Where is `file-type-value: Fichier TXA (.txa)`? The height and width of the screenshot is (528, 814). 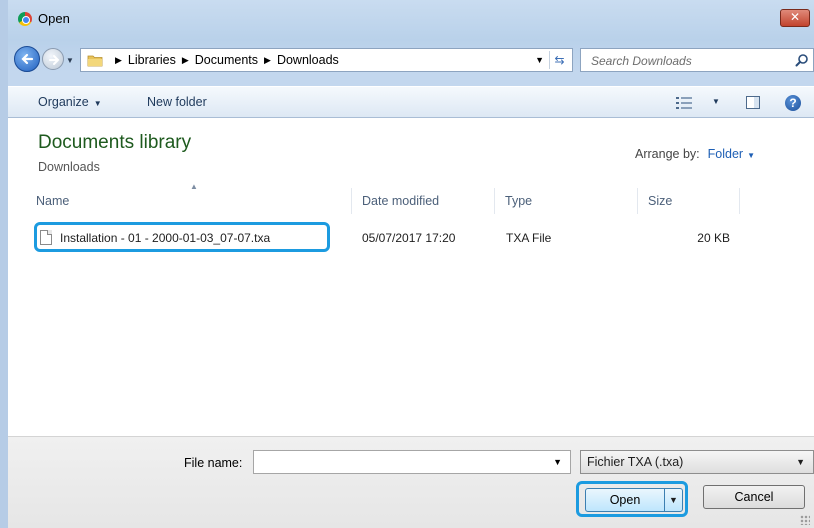
file-type-value: Fichier TXA (.txa) is located at coordinates (635, 462).